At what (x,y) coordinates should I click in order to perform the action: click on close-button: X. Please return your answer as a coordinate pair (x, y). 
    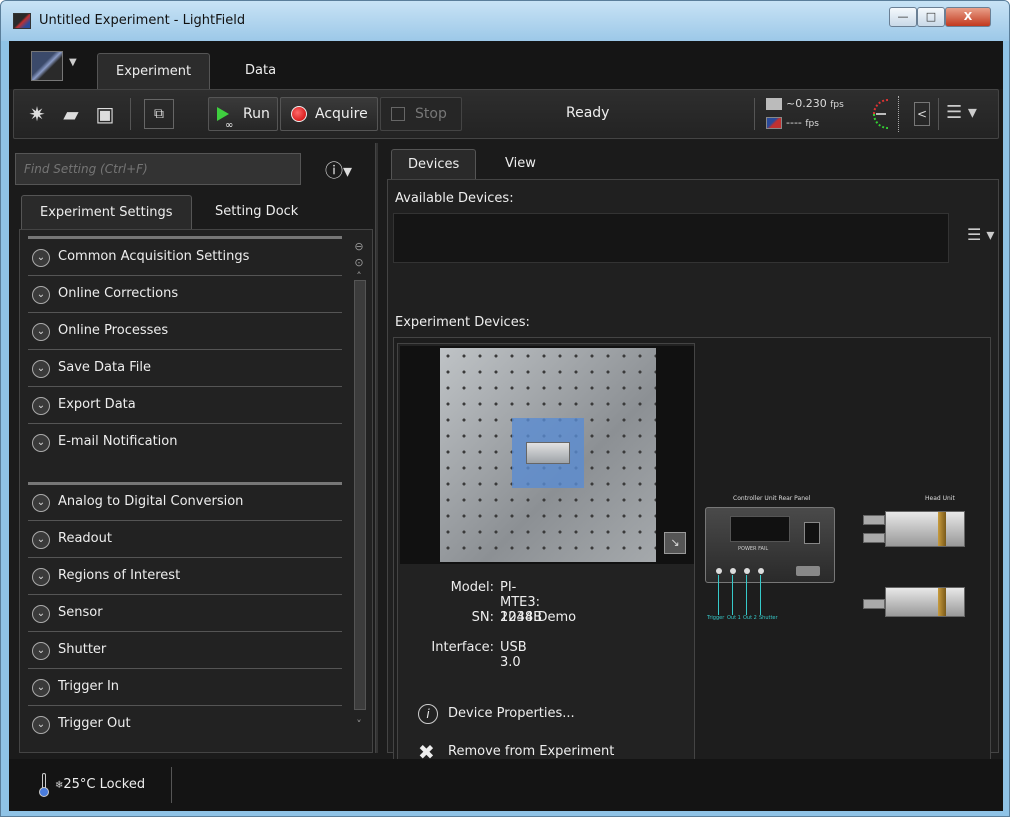
    Looking at the image, I should click on (968, 17).